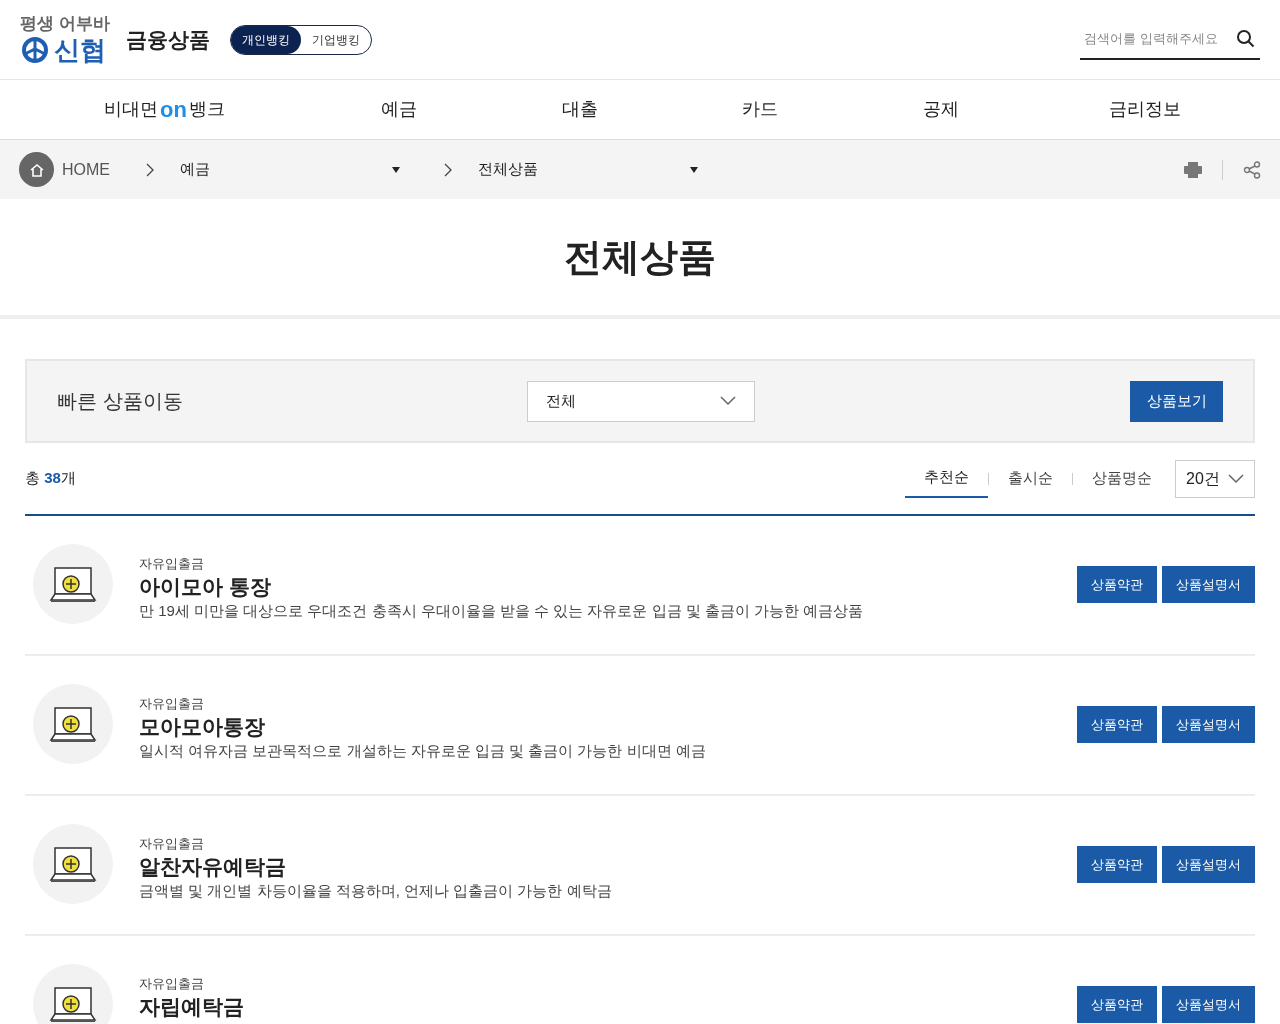 Image resolution: width=1280 pixels, height=1024 pixels. What do you see at coordinates (35, 50) in the screenshot?
I see `emblem-icon` at bounding box center [35, 50].